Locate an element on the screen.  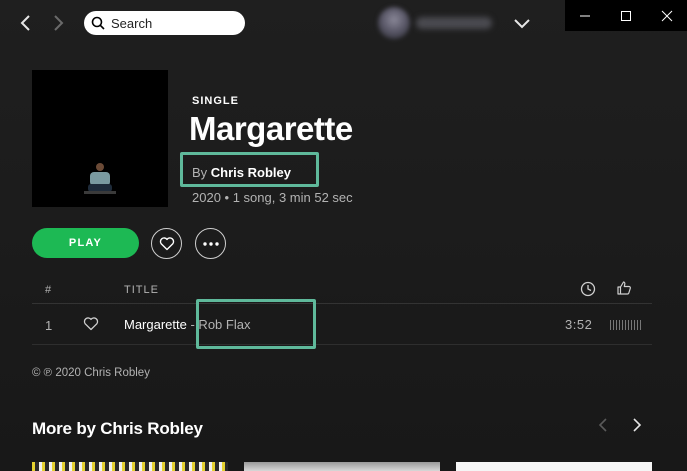
artist-highlight-box is located at coordinates (249, 169).